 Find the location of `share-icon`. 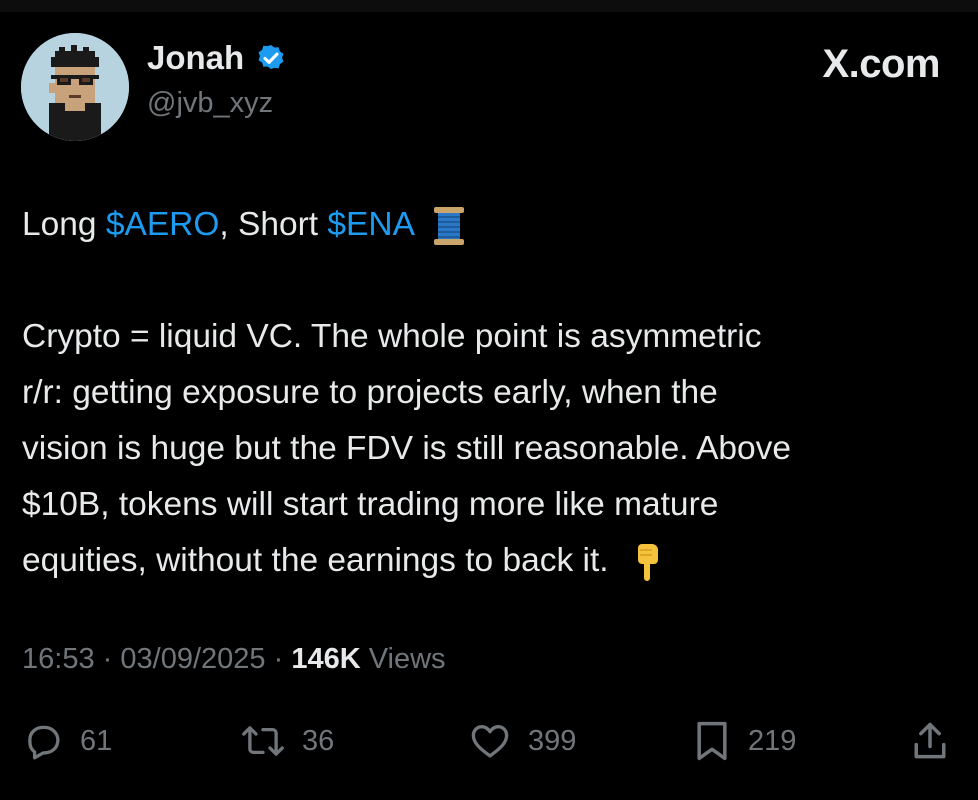

share-icon is located at coordinates (930, 740).